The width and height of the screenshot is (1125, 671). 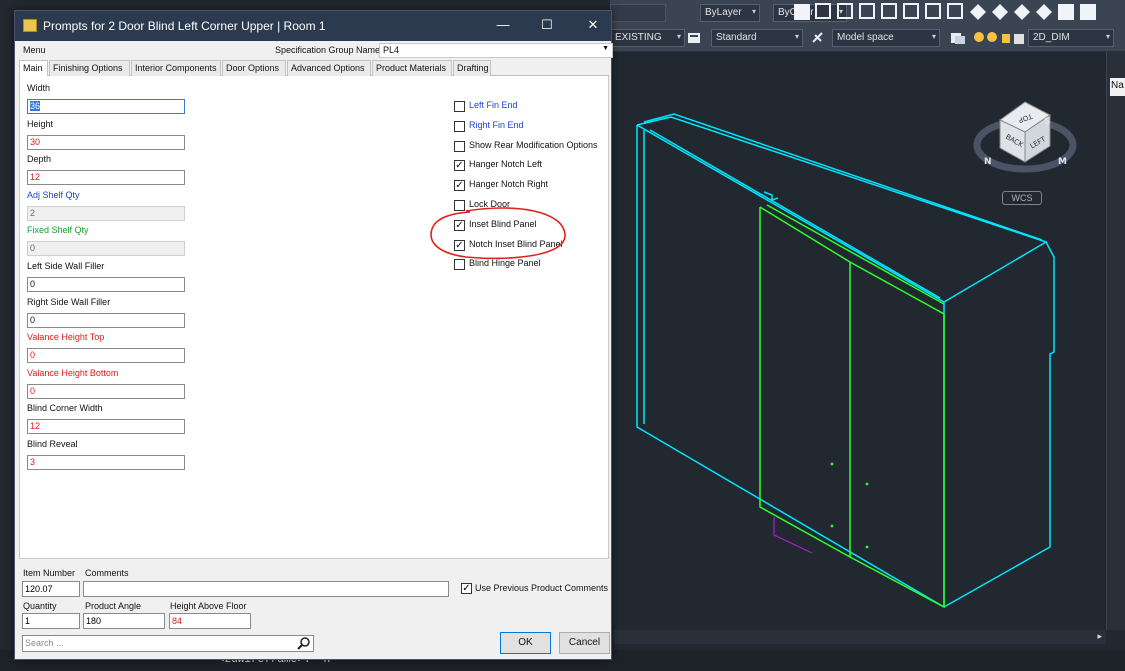 I want to click on height-label: Height, so click(x=40, y=123).